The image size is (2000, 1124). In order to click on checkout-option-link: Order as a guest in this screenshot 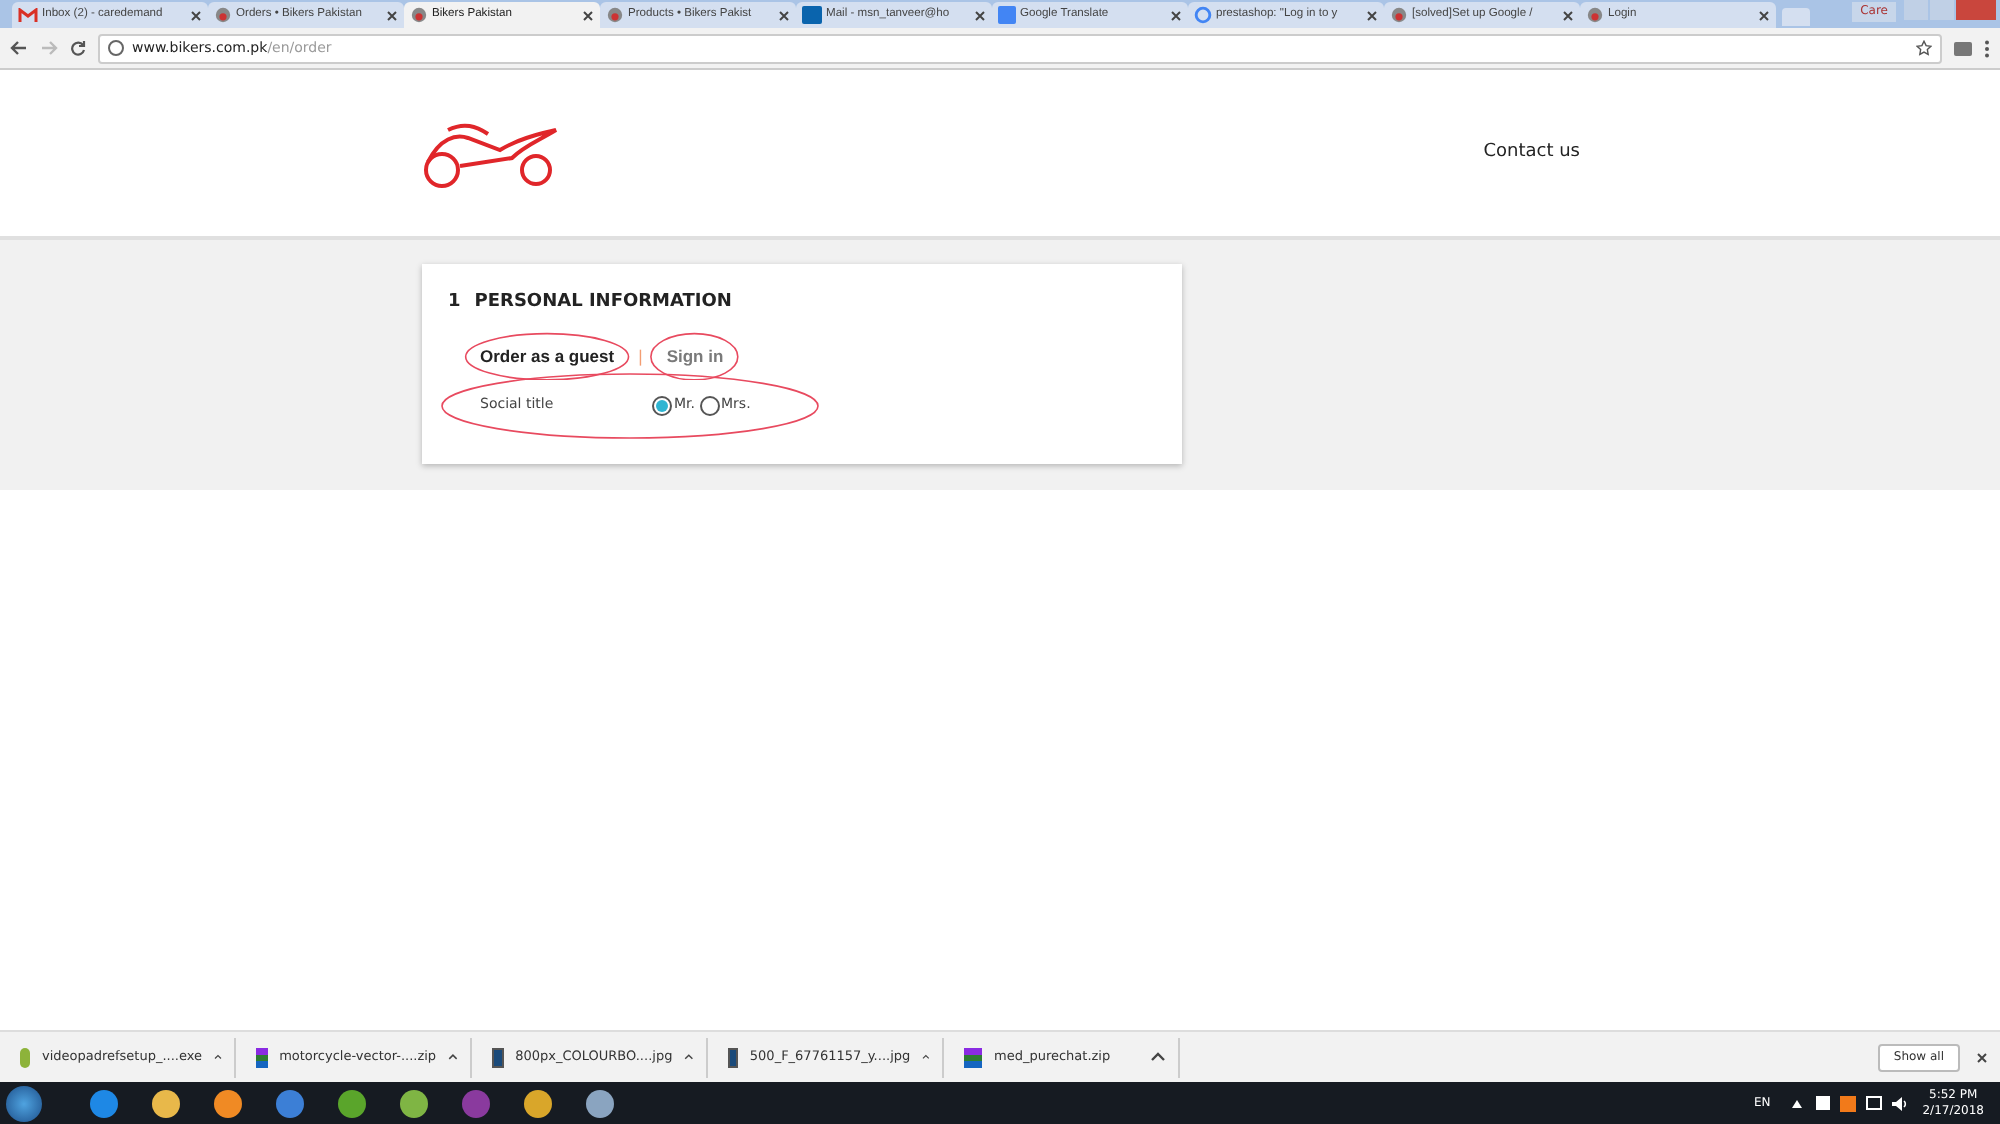, I will do `click(547, 355)`.